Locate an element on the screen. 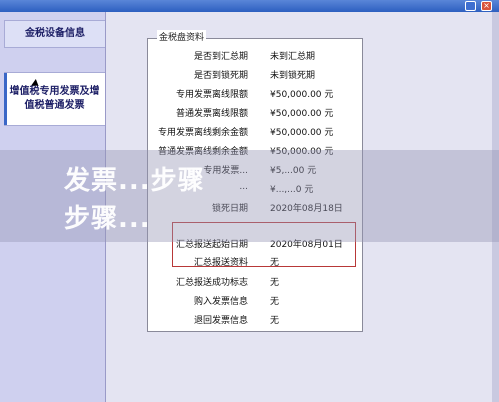 The image size is (499, 402). row-value: 未到汇总期 is located at coordinates (293, 57).